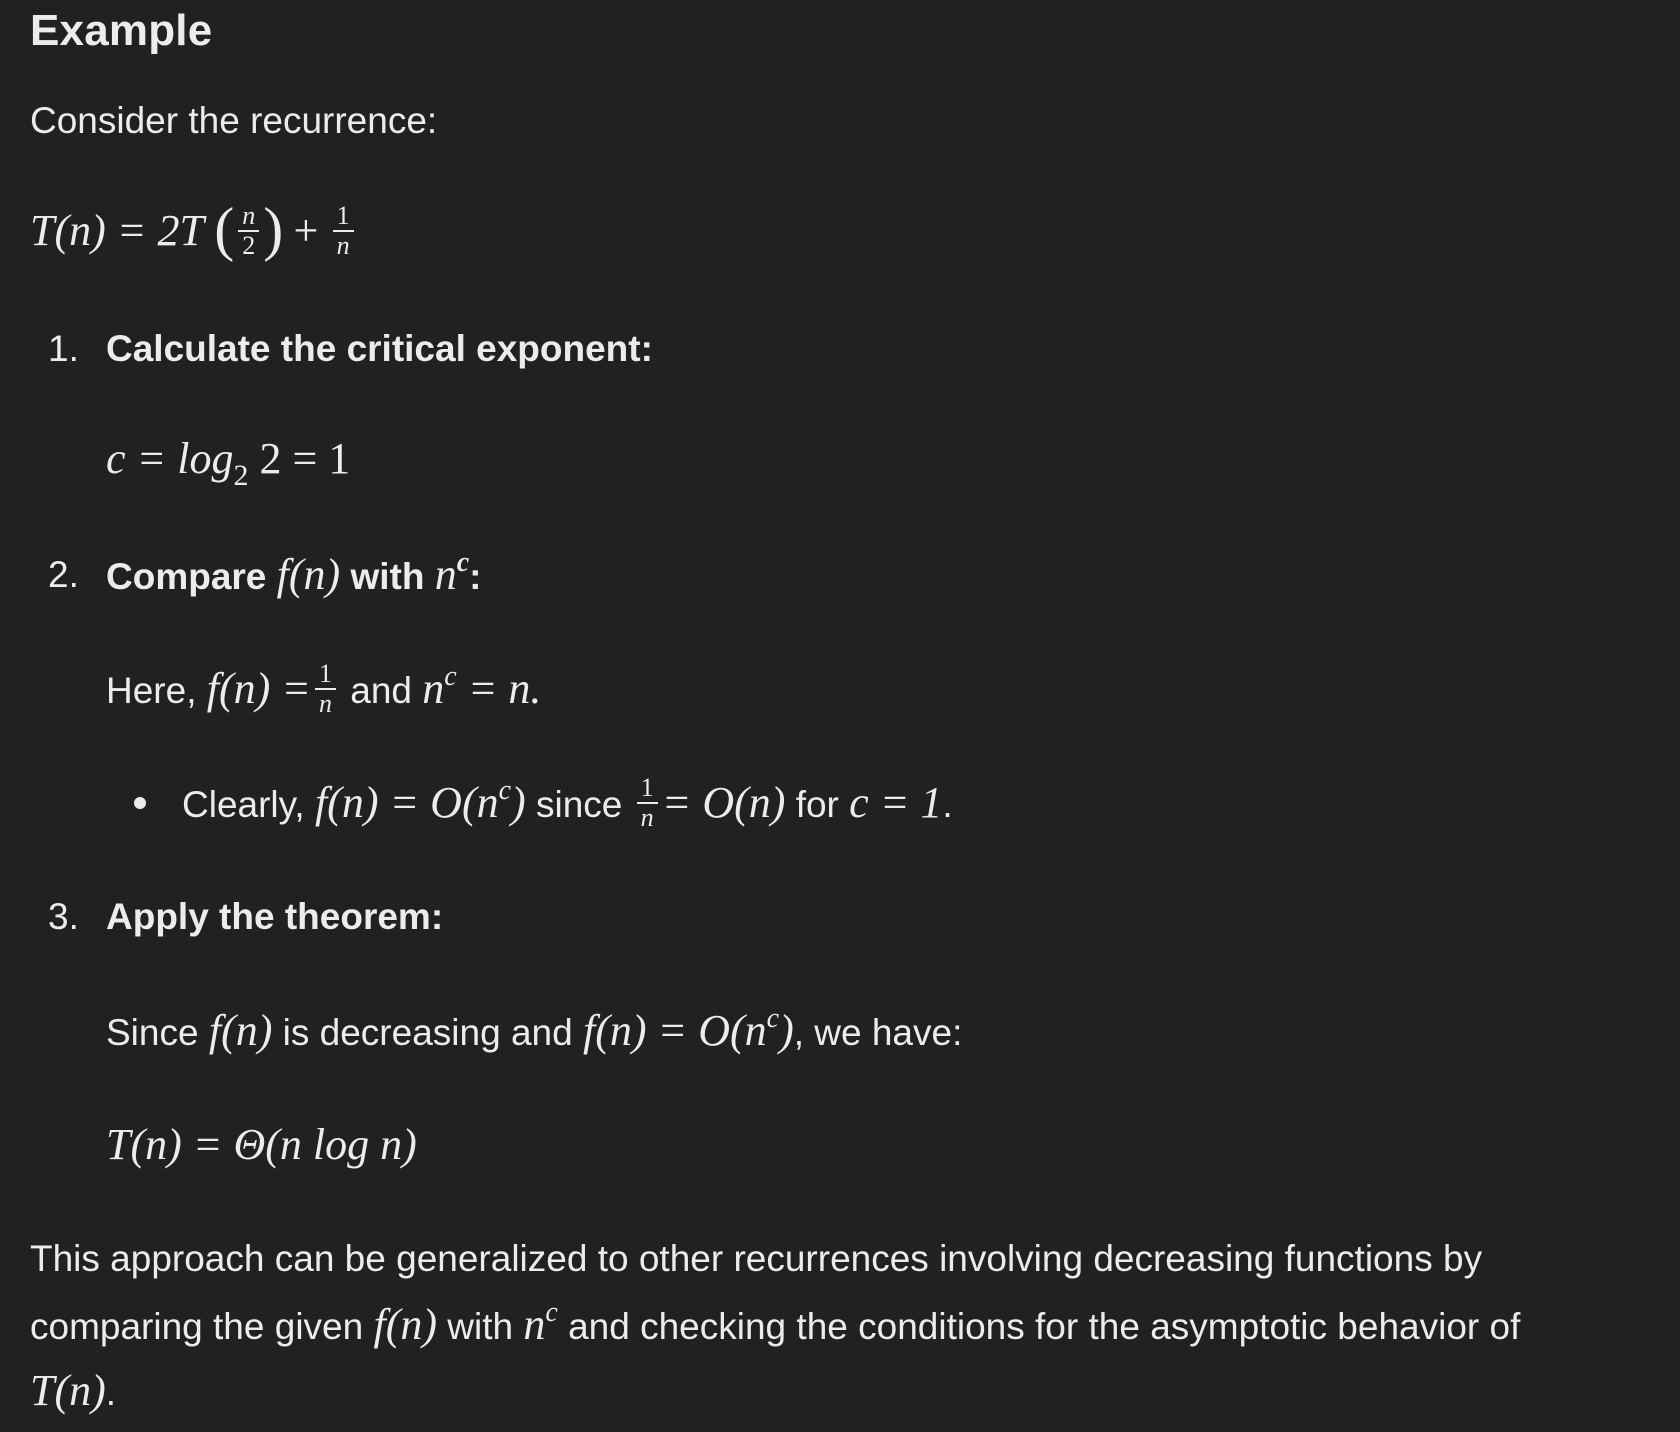  Describe the element at coordinates (63, 916) in the screenshot. I see `step-3-number: 3.` at that location.